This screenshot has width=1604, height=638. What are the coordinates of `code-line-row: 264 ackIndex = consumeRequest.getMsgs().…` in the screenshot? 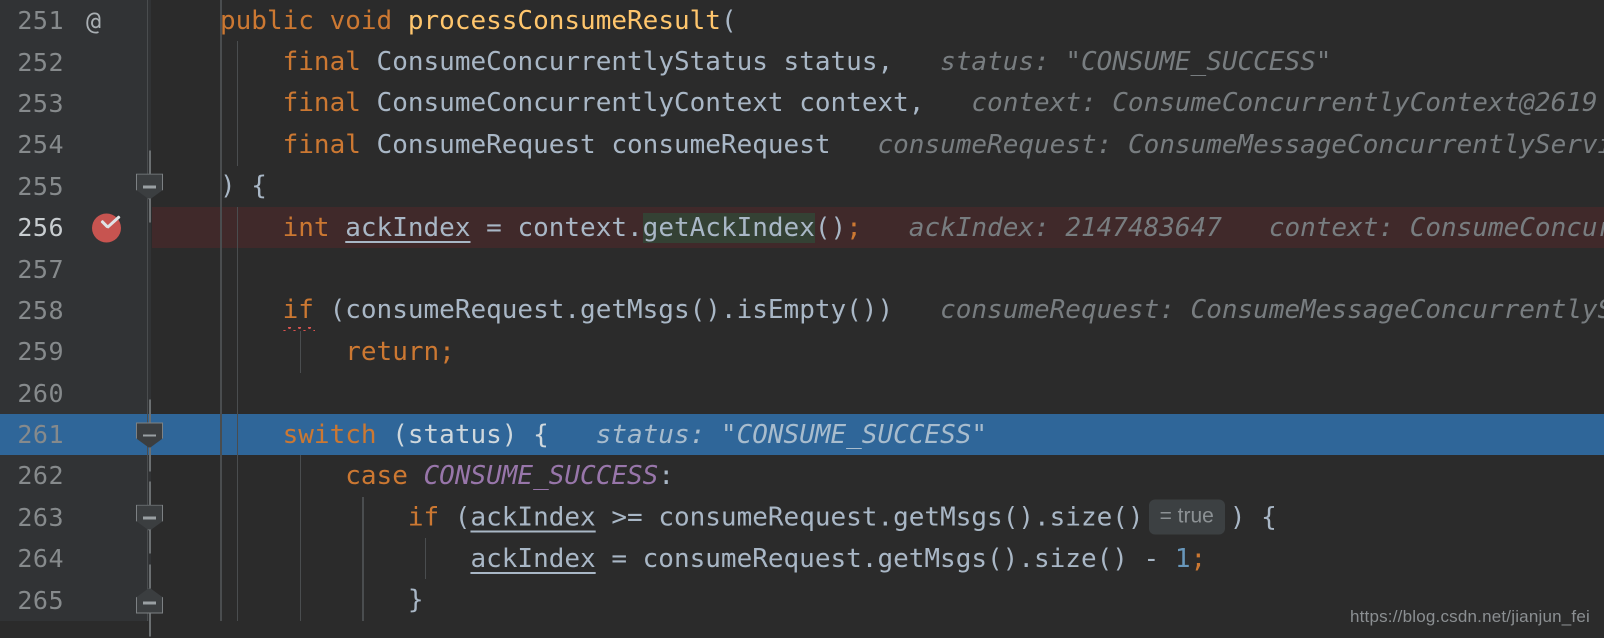 It's located at (802, 559).